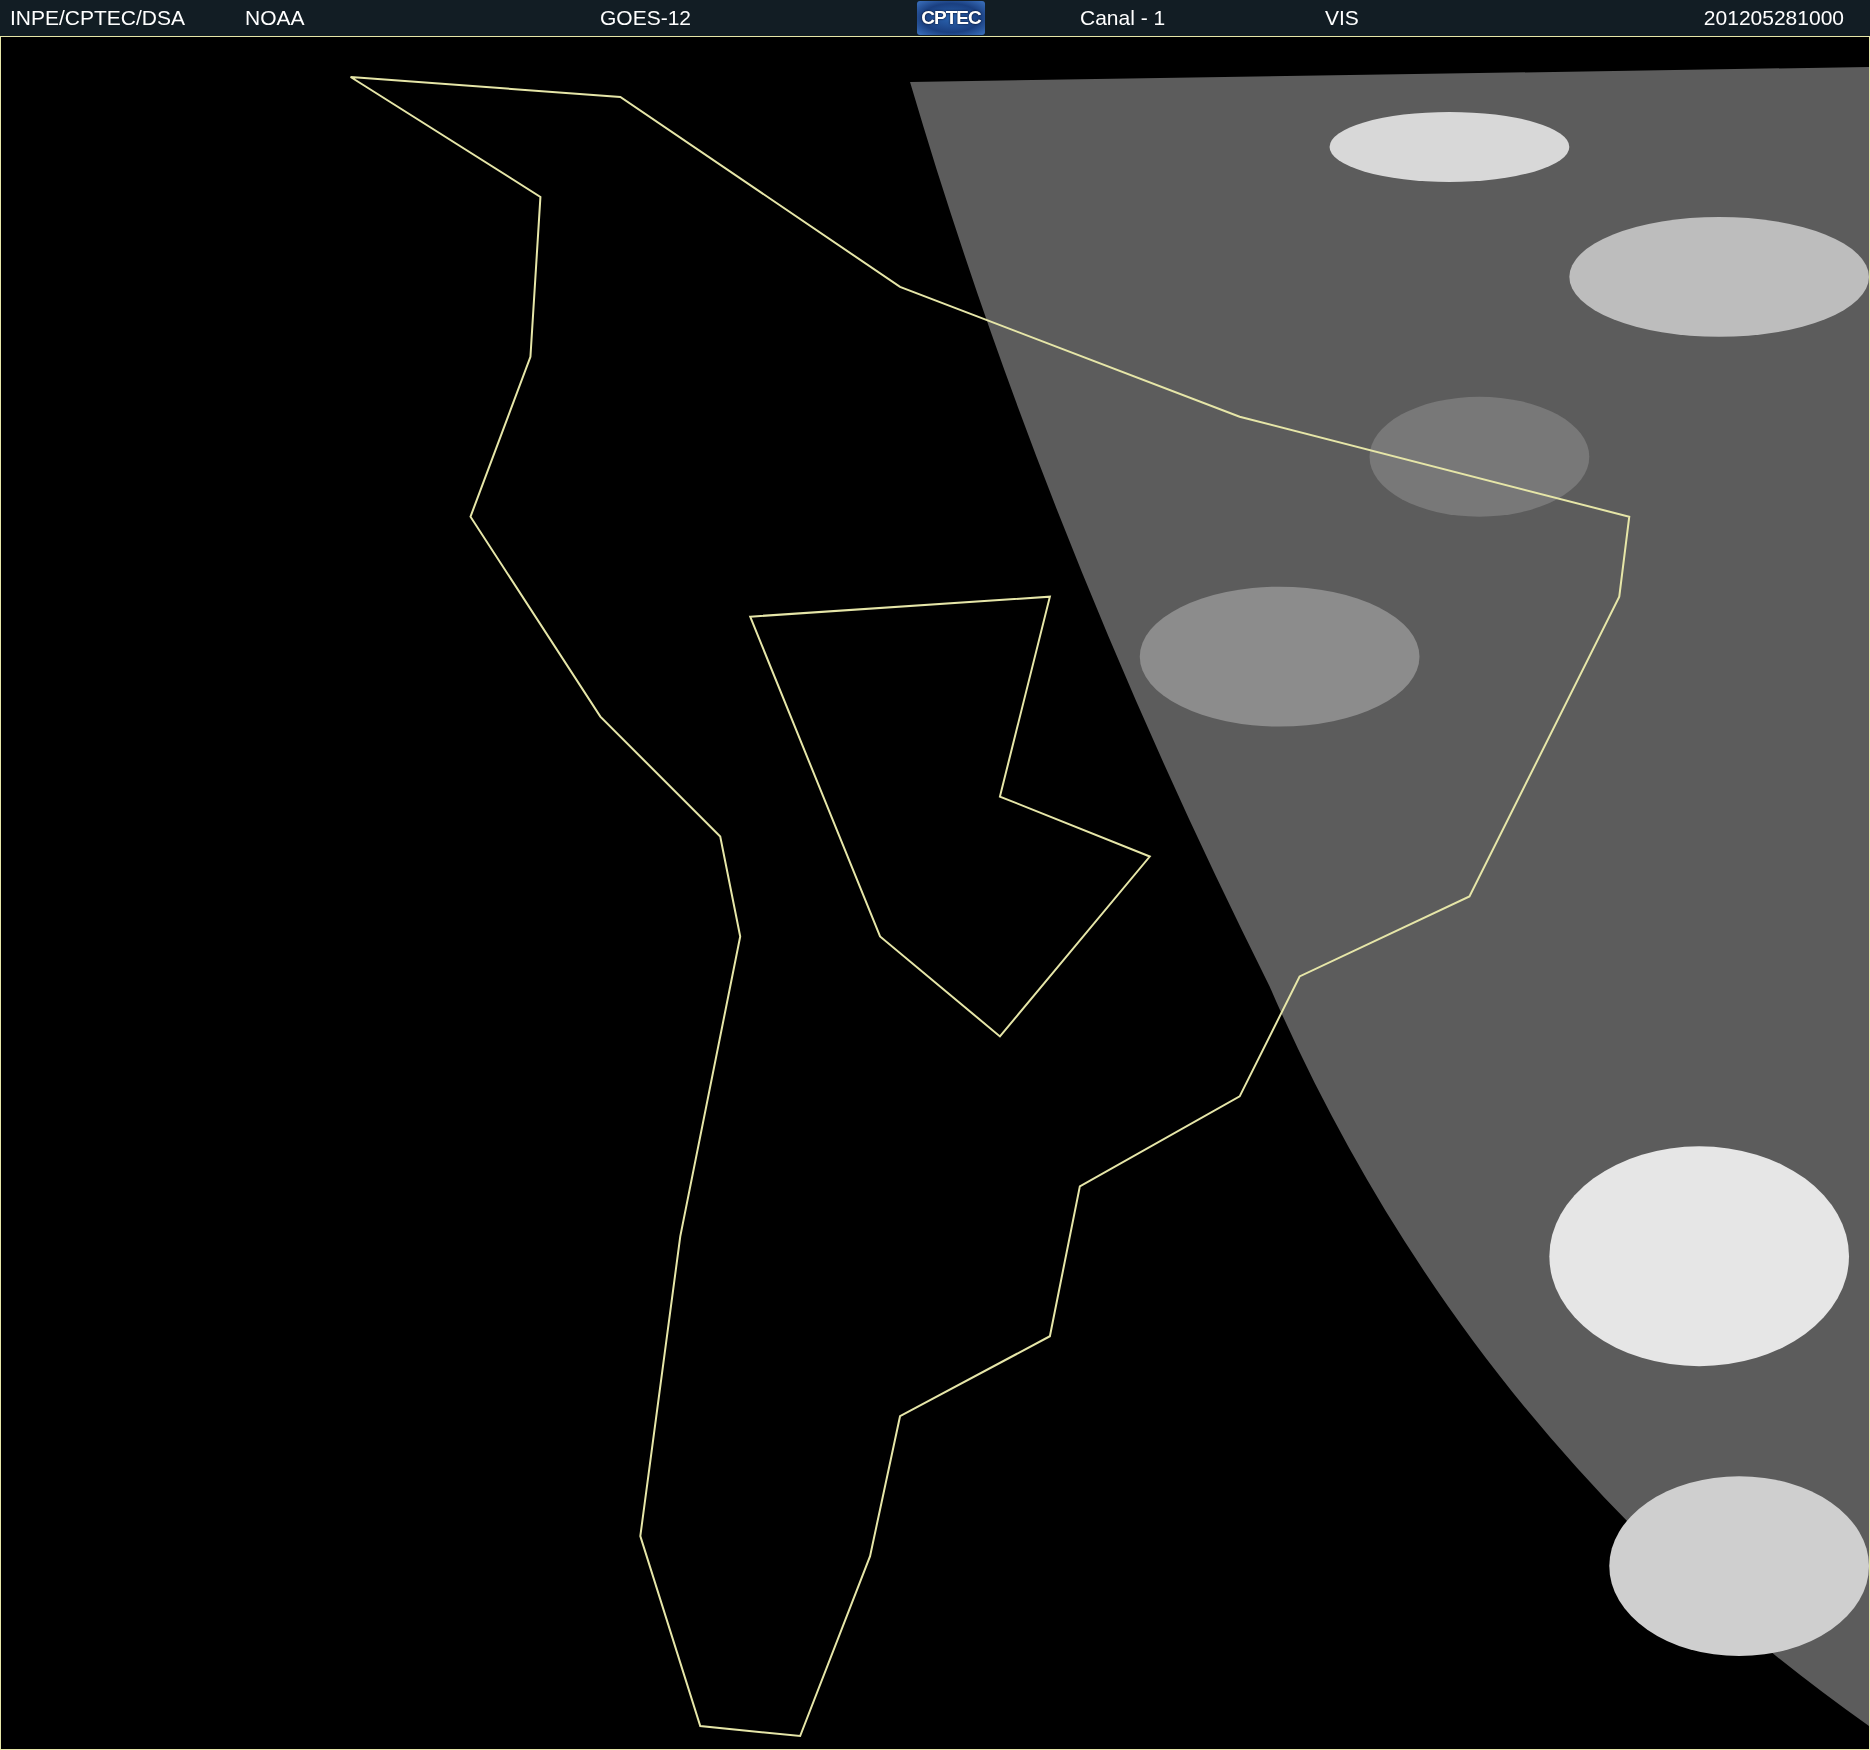  What do you see at coordinates (646, 18) in the screenshot?
I see `header-label: GOES-12` at bounding box center [646, 18].